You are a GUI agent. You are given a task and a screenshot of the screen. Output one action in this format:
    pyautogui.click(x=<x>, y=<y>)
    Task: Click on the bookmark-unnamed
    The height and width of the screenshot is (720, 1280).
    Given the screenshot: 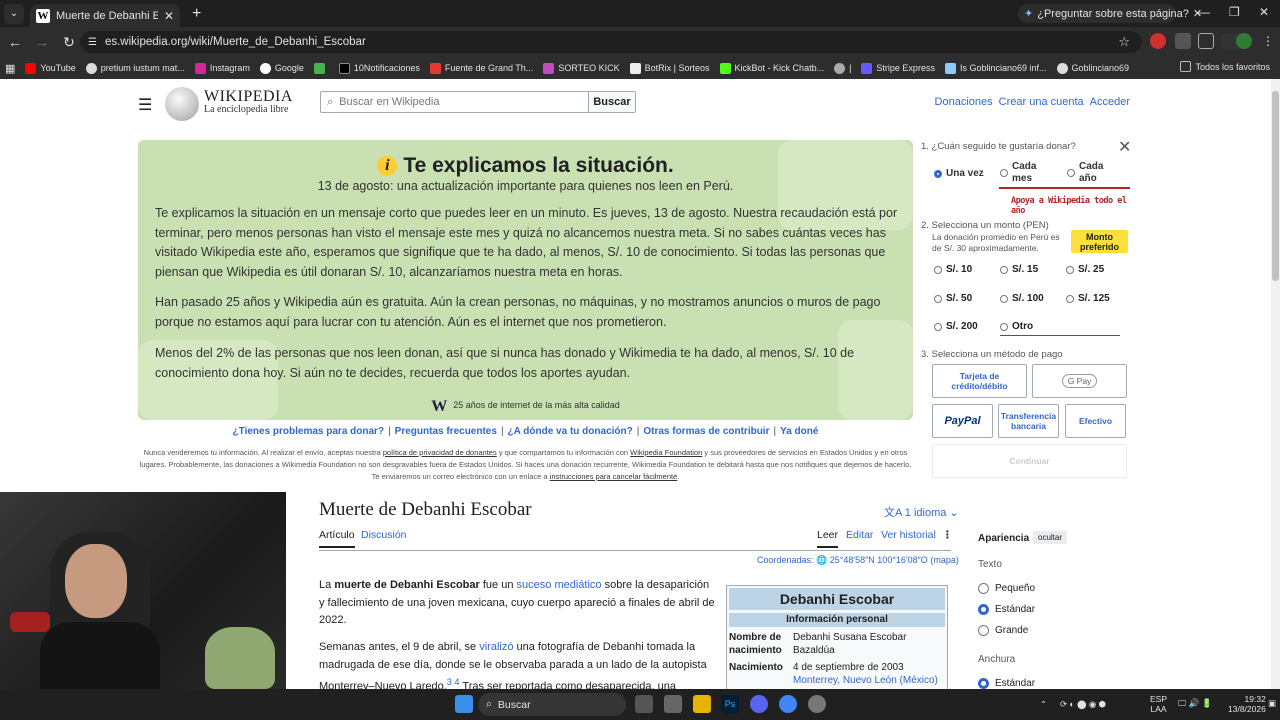 What is the action you would take?
    pyautogui.click(x=321, y=68)
    